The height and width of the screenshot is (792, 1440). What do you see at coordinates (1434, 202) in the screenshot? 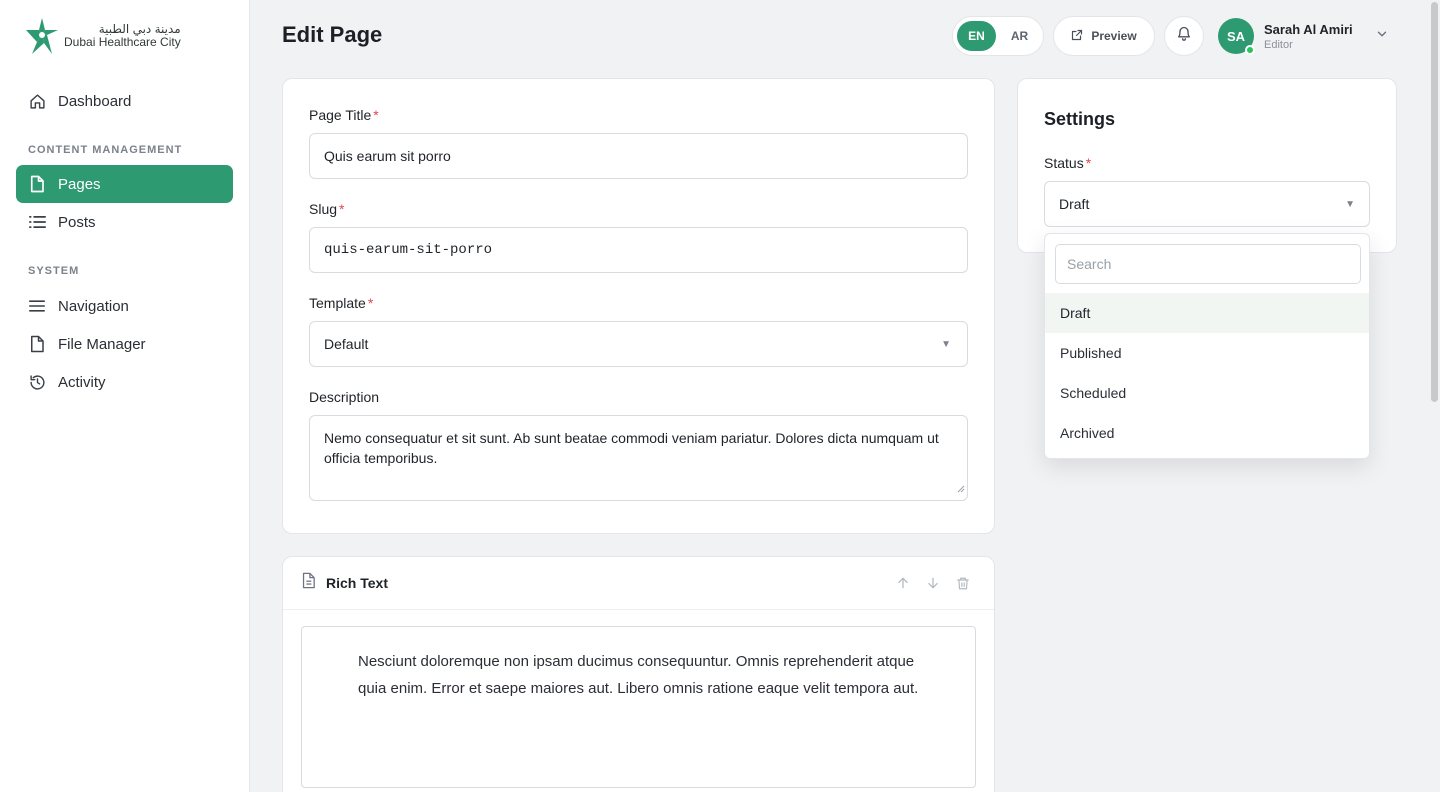
I see `scrollbar-thumb` at bounding box center [1434, 202].